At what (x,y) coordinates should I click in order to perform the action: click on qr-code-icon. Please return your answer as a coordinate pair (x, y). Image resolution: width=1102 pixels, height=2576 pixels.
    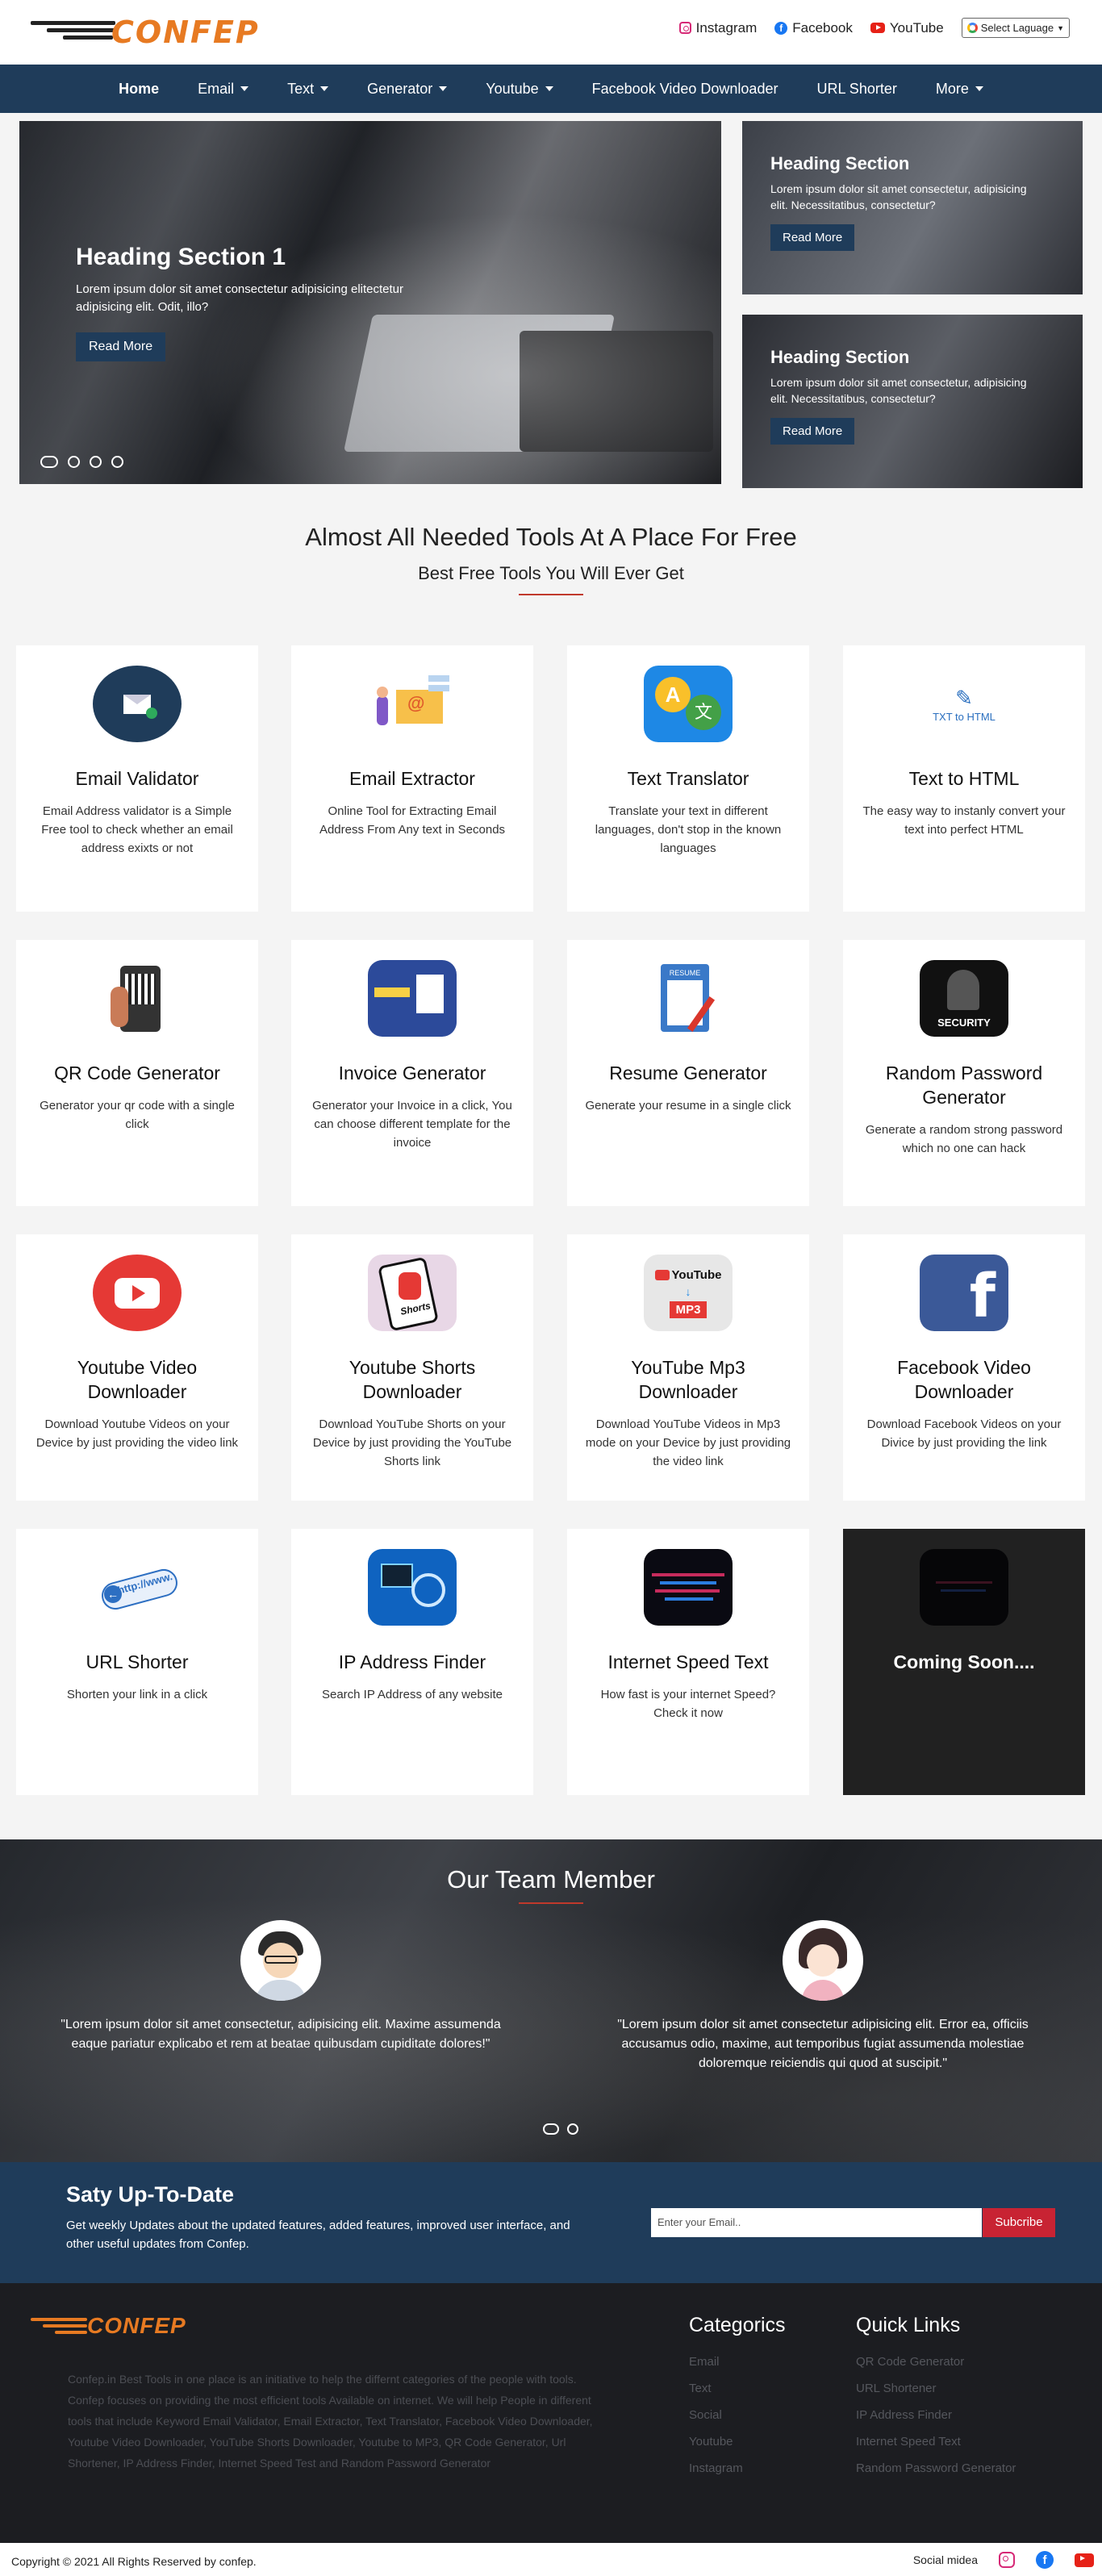
    Looking at the image, I should click on (137, 999).